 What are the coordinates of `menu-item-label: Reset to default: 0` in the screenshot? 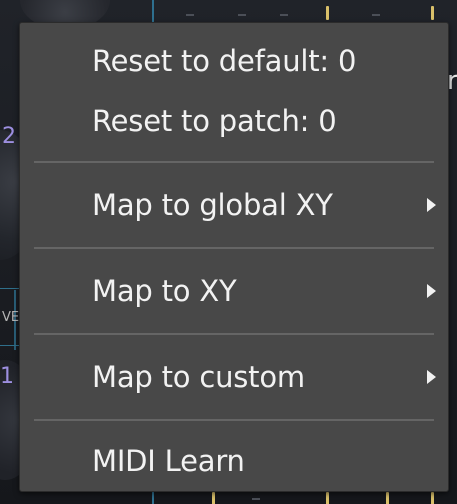 It's located at (224, 61).